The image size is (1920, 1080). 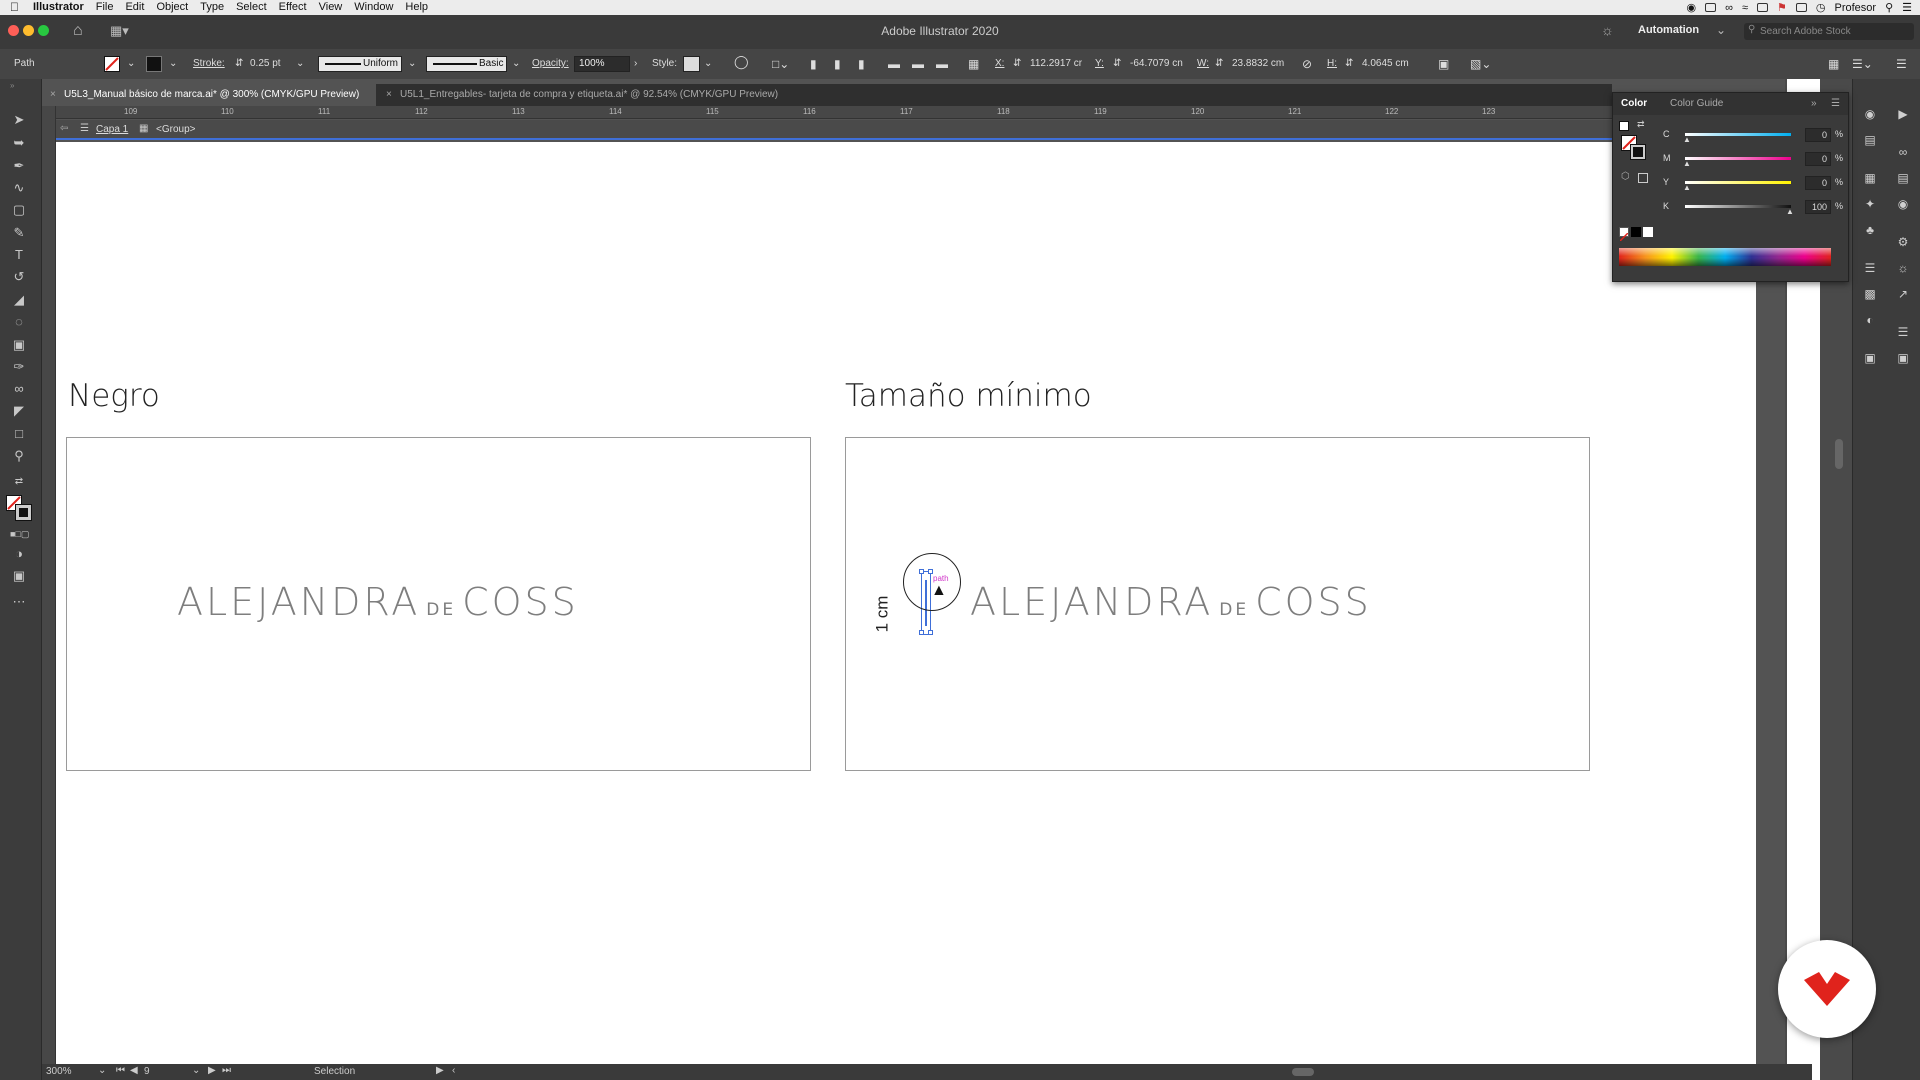 What do you see at coordinates (440, 1070) in the screenshot?
I see `status-menu-icon: ▶` at bounding box center [440, 1070].